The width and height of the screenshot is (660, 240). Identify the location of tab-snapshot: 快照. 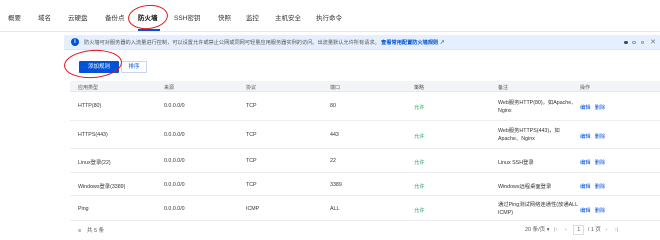
(224, 17).